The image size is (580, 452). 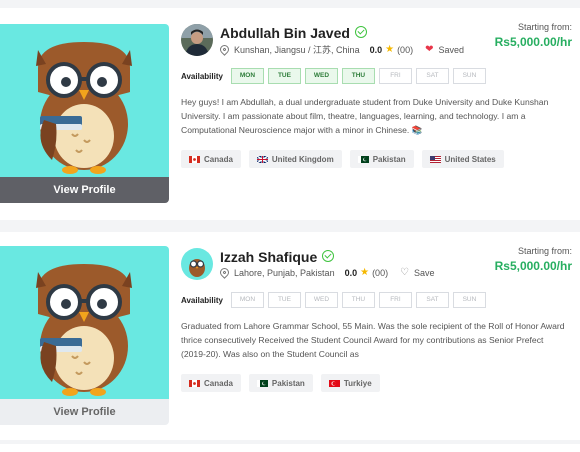 I want to click on next-tutor-card, so click(x=290, y=448).